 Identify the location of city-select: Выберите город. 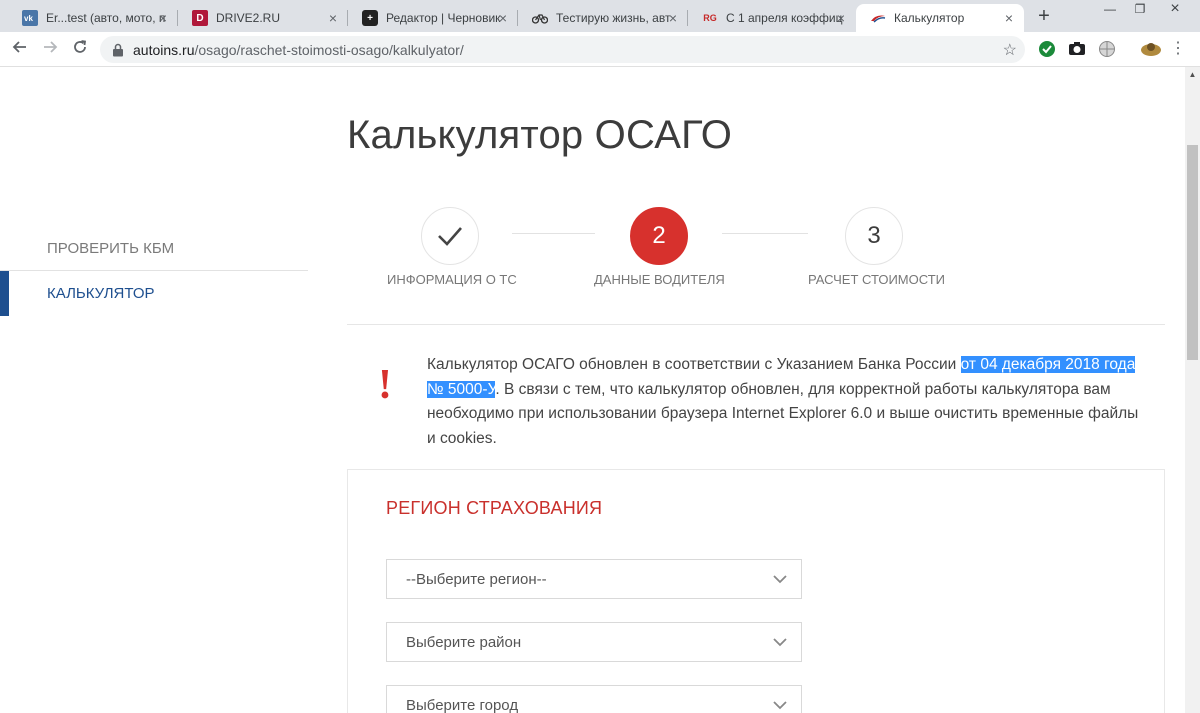
(594, 699).